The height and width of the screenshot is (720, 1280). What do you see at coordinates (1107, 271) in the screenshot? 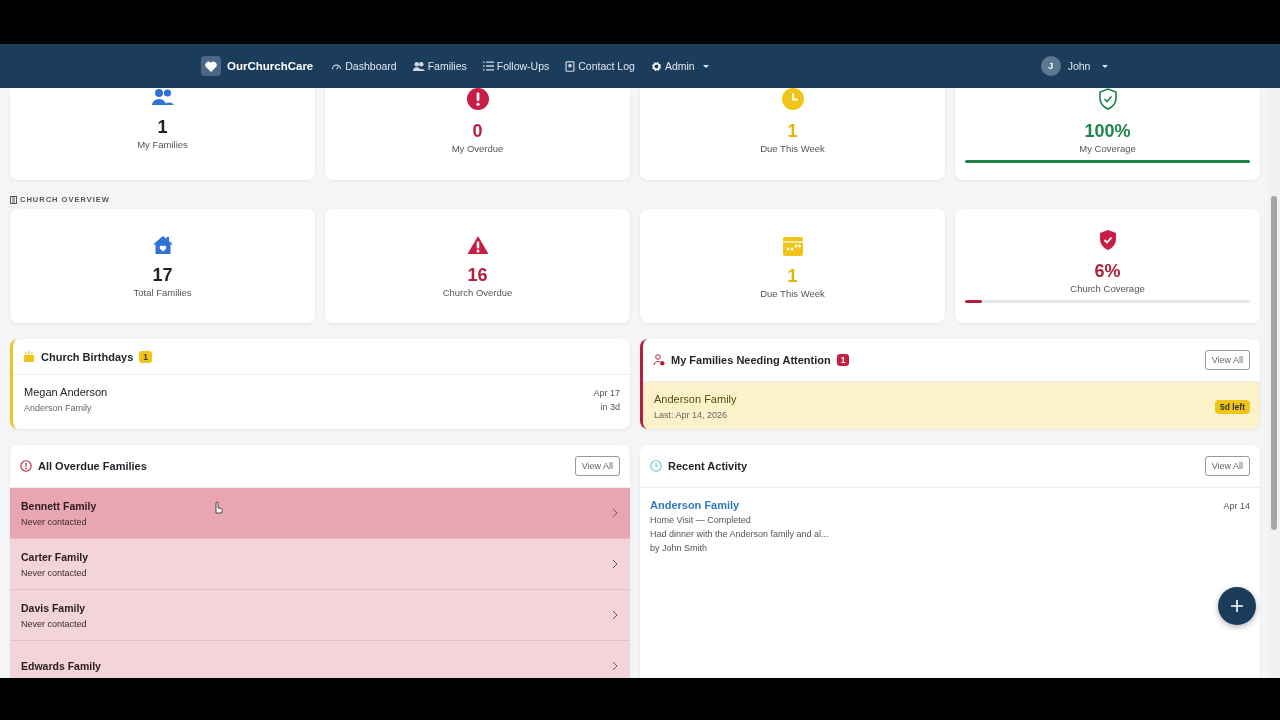
I see `stat-value: 6%` at bounding box center [1107, 271].